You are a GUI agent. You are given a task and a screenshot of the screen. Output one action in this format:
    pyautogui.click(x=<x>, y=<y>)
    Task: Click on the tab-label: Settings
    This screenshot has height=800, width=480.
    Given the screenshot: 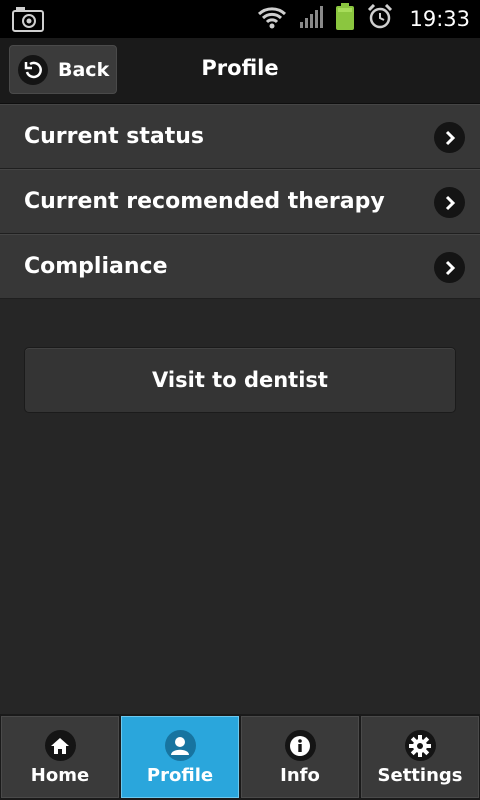 What is the action you would take?
    pyautogui.click(x=420, y=775)
    